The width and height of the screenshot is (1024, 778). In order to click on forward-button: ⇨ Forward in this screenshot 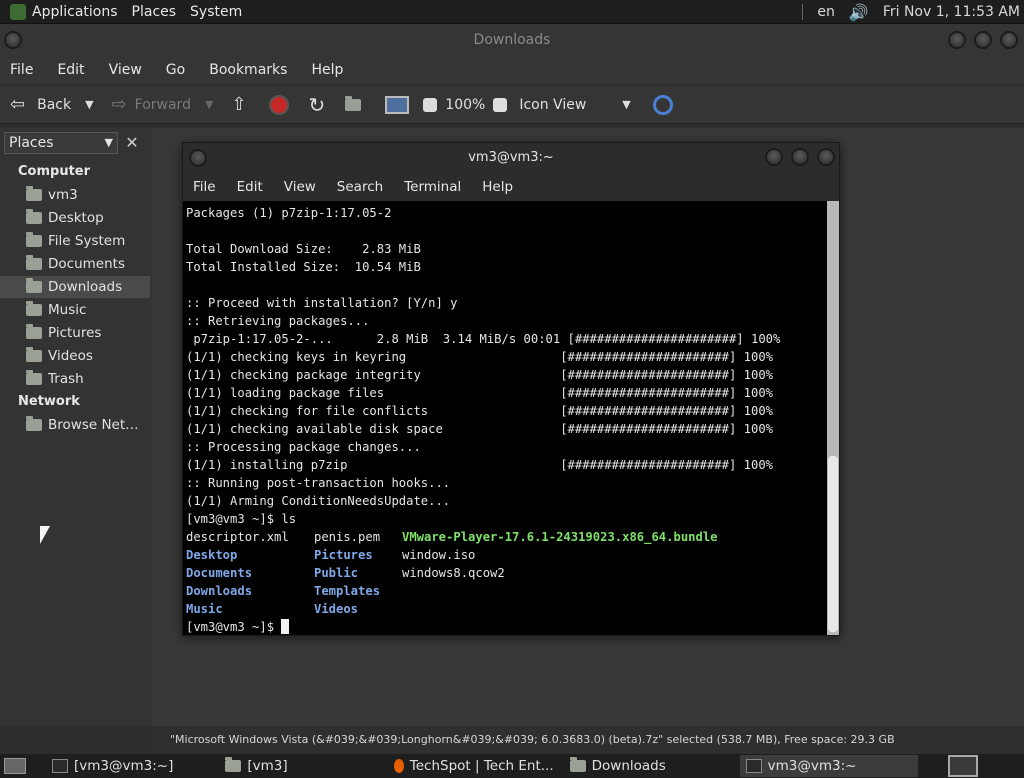, I will do `click(151, 104)`.